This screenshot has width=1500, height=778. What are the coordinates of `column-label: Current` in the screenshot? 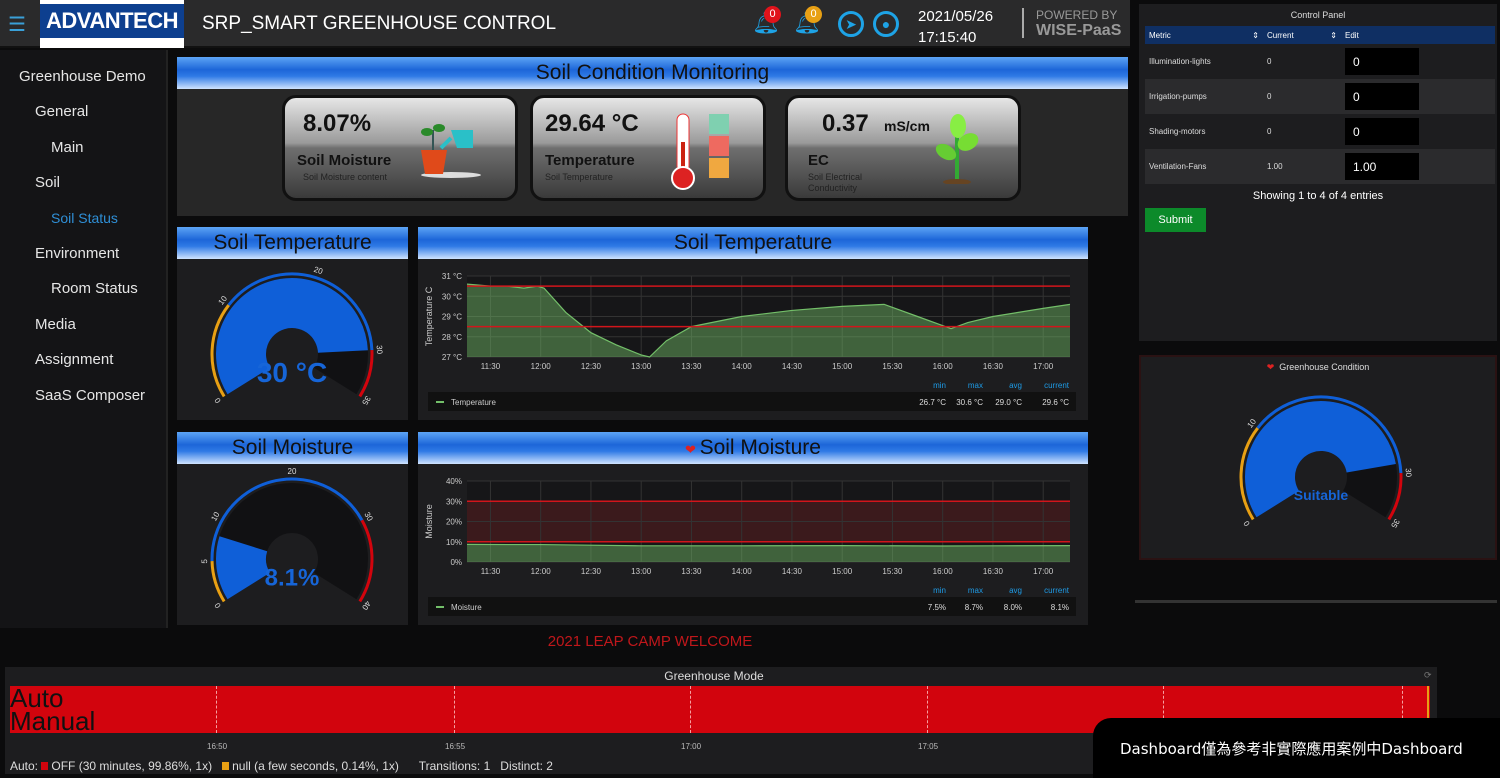 It's located at (1280, 35).